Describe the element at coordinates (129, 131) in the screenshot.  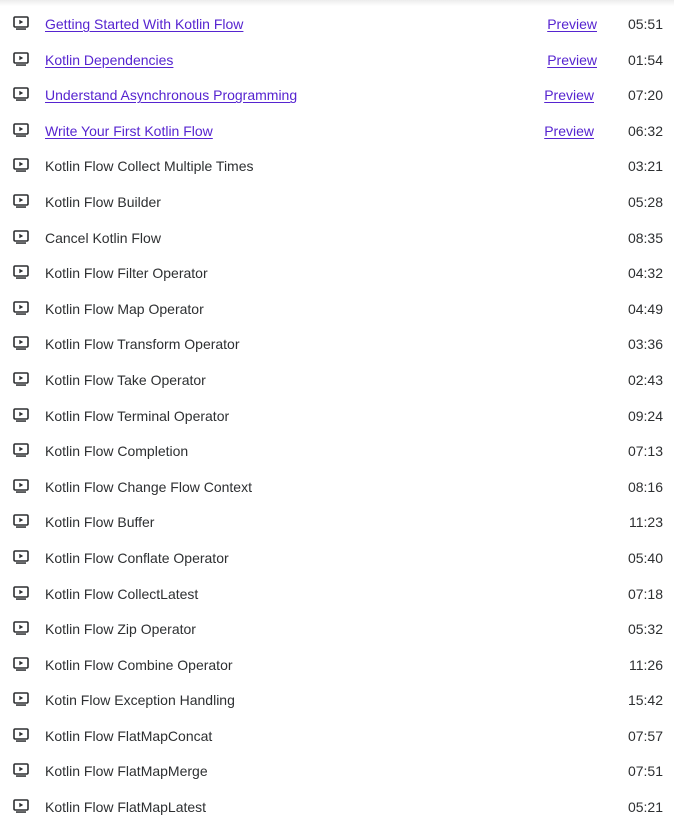
I see `lecture-title: Write Your First Kotlin Flow` at that location.